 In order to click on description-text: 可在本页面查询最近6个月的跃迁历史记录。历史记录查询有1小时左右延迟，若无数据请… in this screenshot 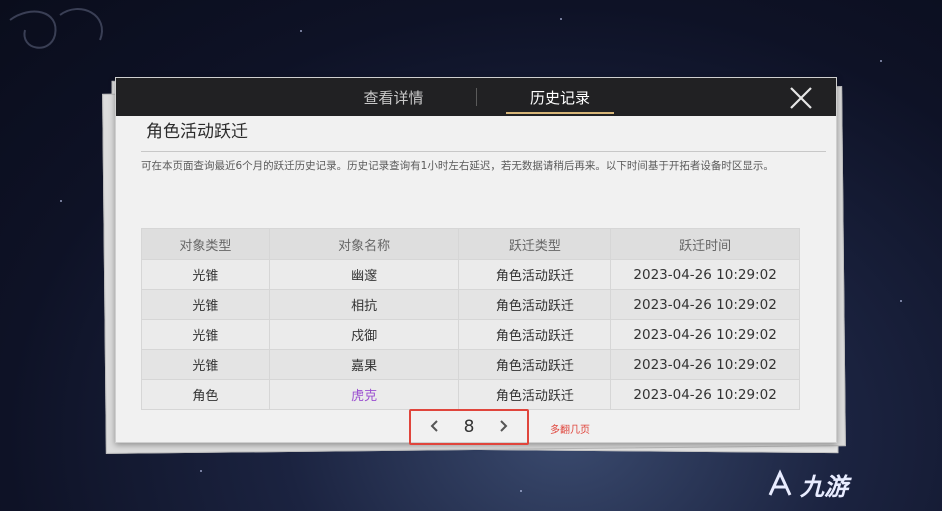, I will do `click(457, 166)`.